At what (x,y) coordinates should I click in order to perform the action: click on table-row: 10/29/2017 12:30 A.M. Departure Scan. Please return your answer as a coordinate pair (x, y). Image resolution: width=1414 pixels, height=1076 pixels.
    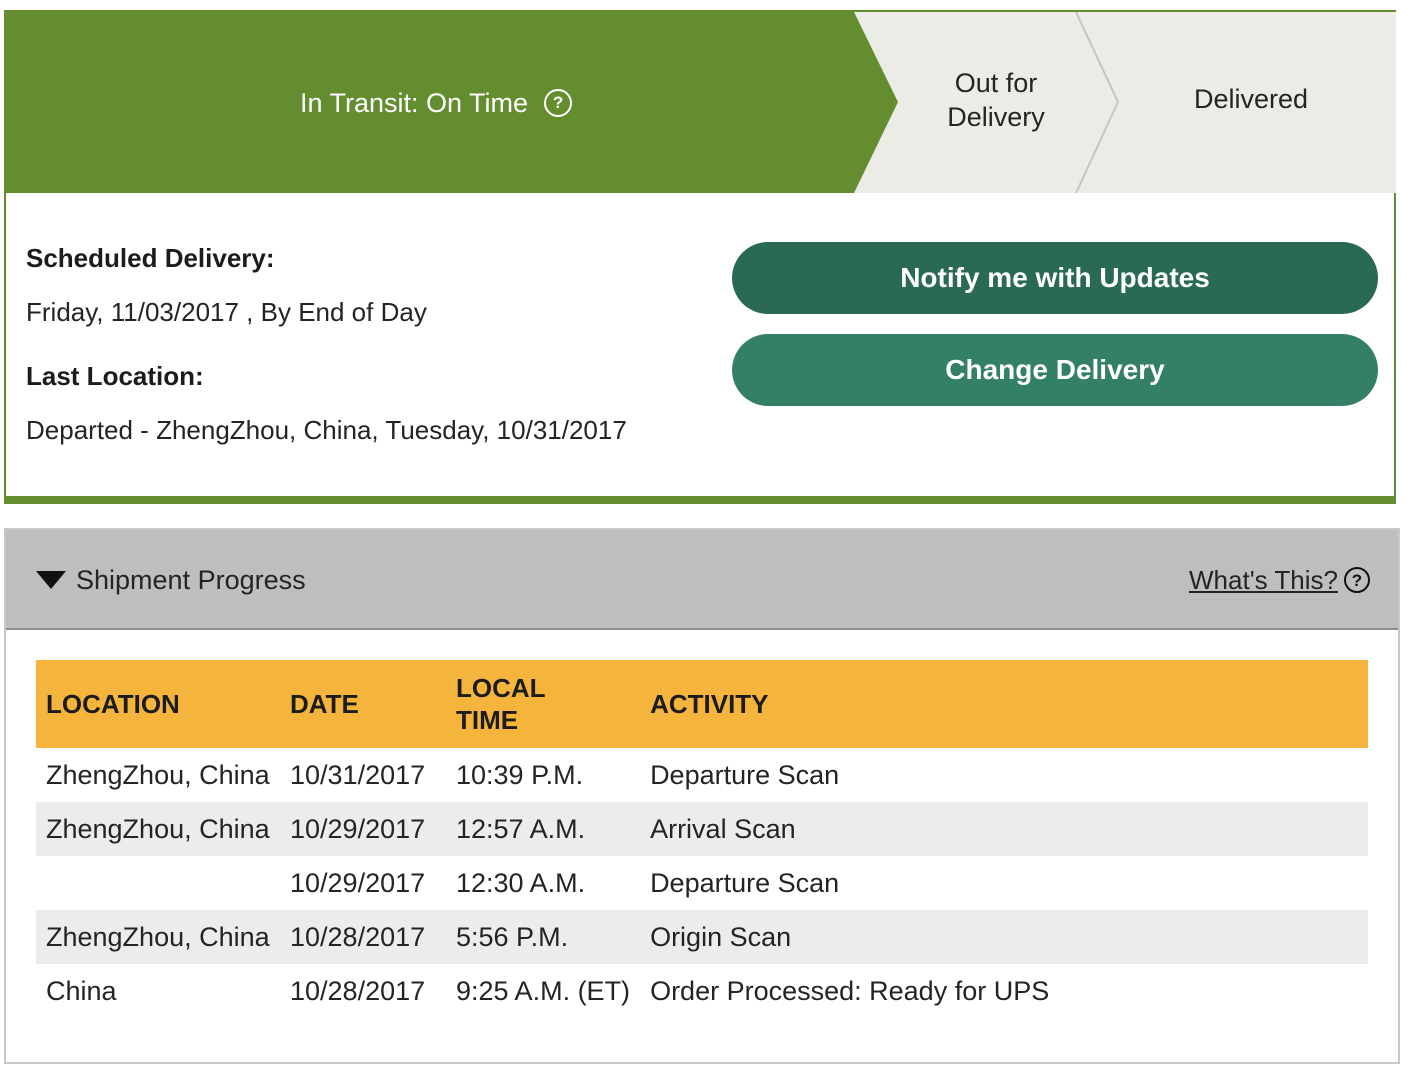
    Looking at the image, I should click on (702, 883).